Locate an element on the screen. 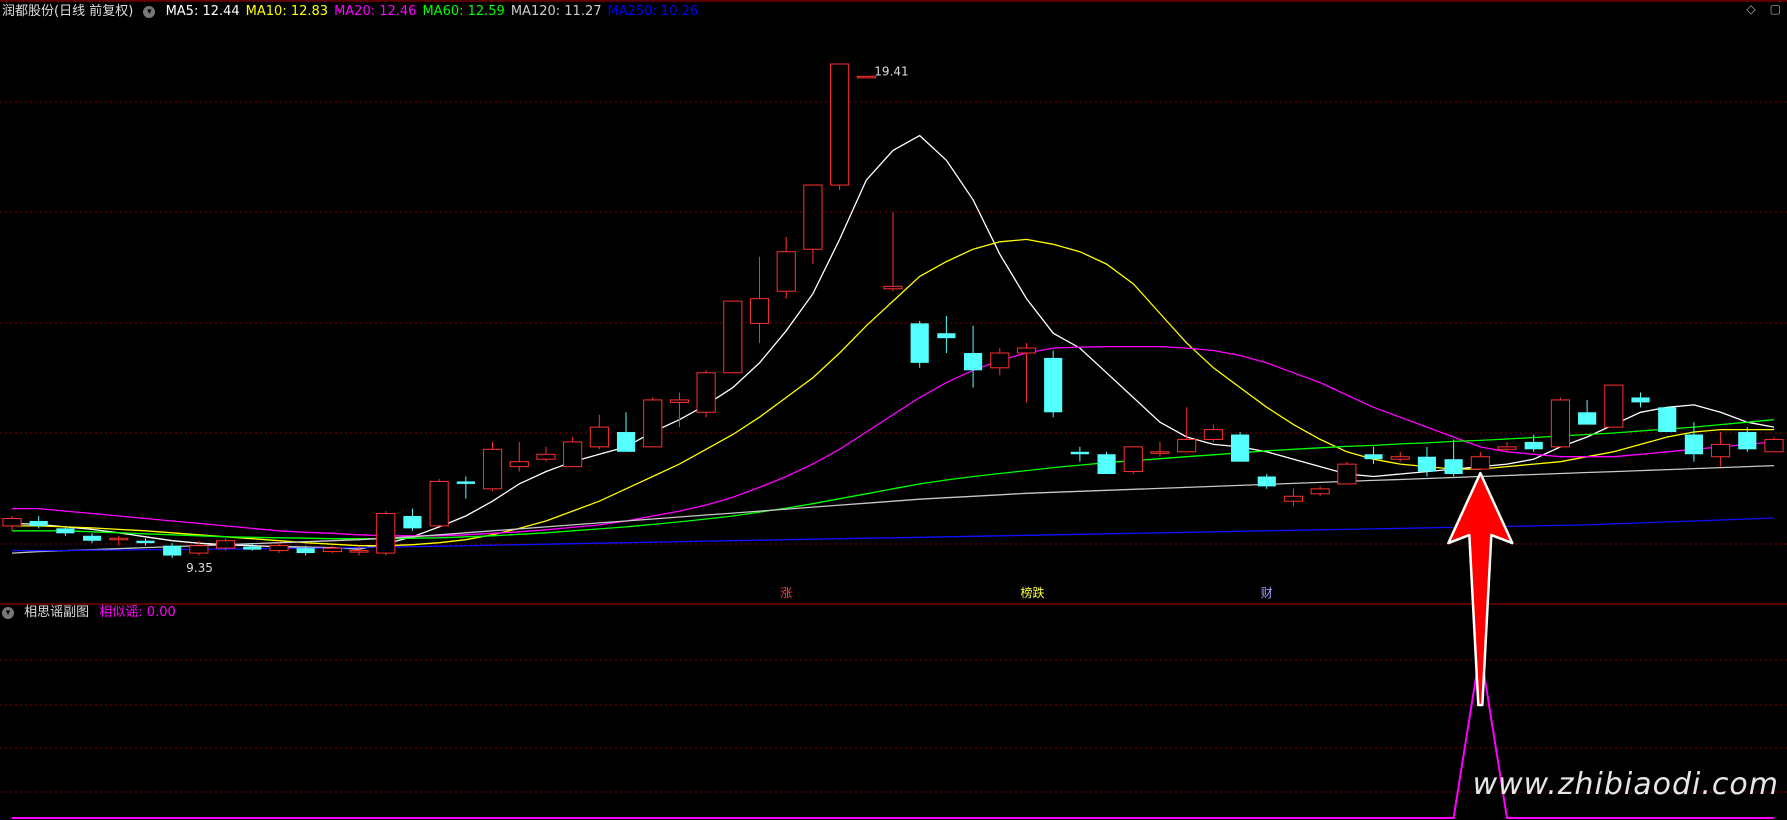  event-marker: 榜跌 is located at coordinates (1032, 593).